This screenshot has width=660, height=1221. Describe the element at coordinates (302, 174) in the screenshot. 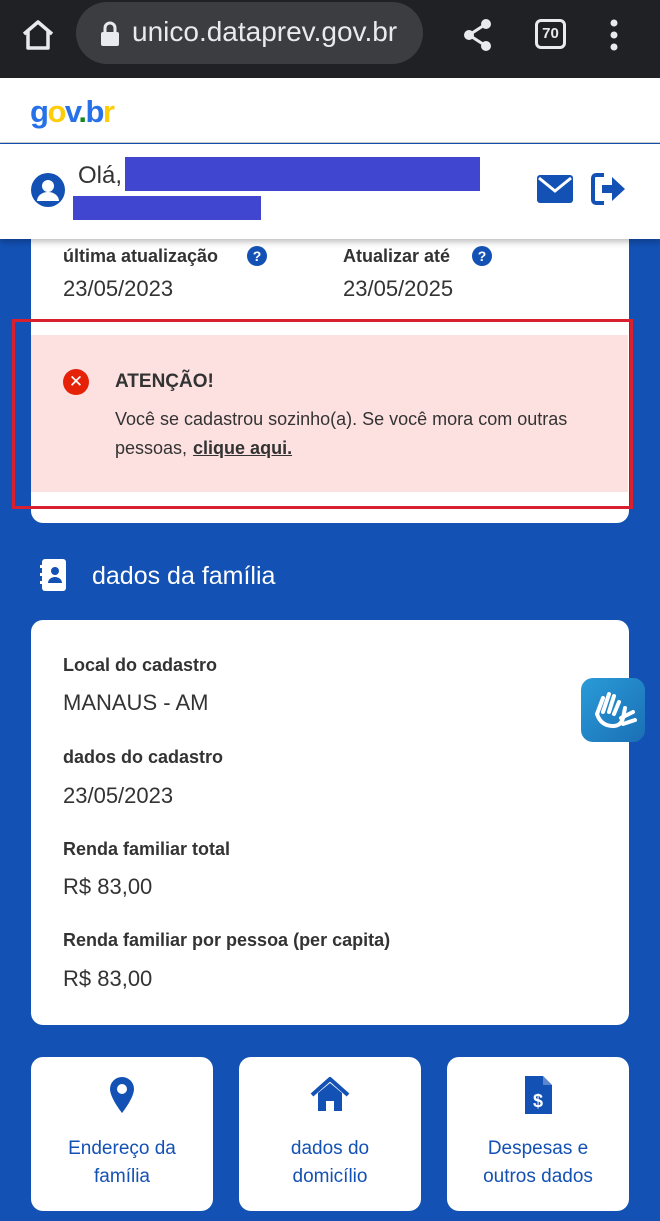

I see `redacted-user-name` at that location.